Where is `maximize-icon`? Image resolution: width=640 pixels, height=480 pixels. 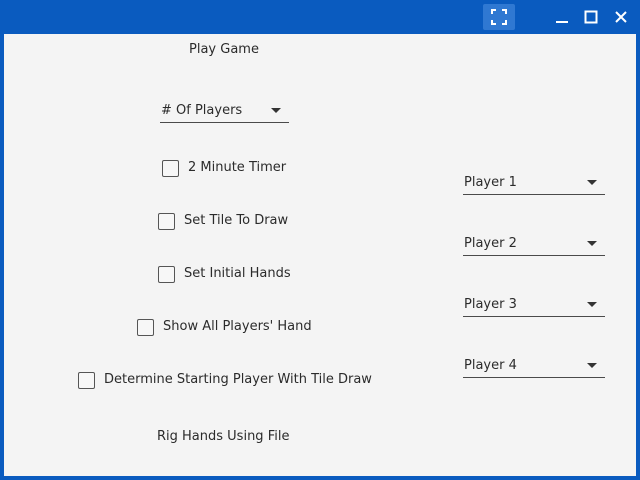
maximize-icon is located at coordinates (591, 17).